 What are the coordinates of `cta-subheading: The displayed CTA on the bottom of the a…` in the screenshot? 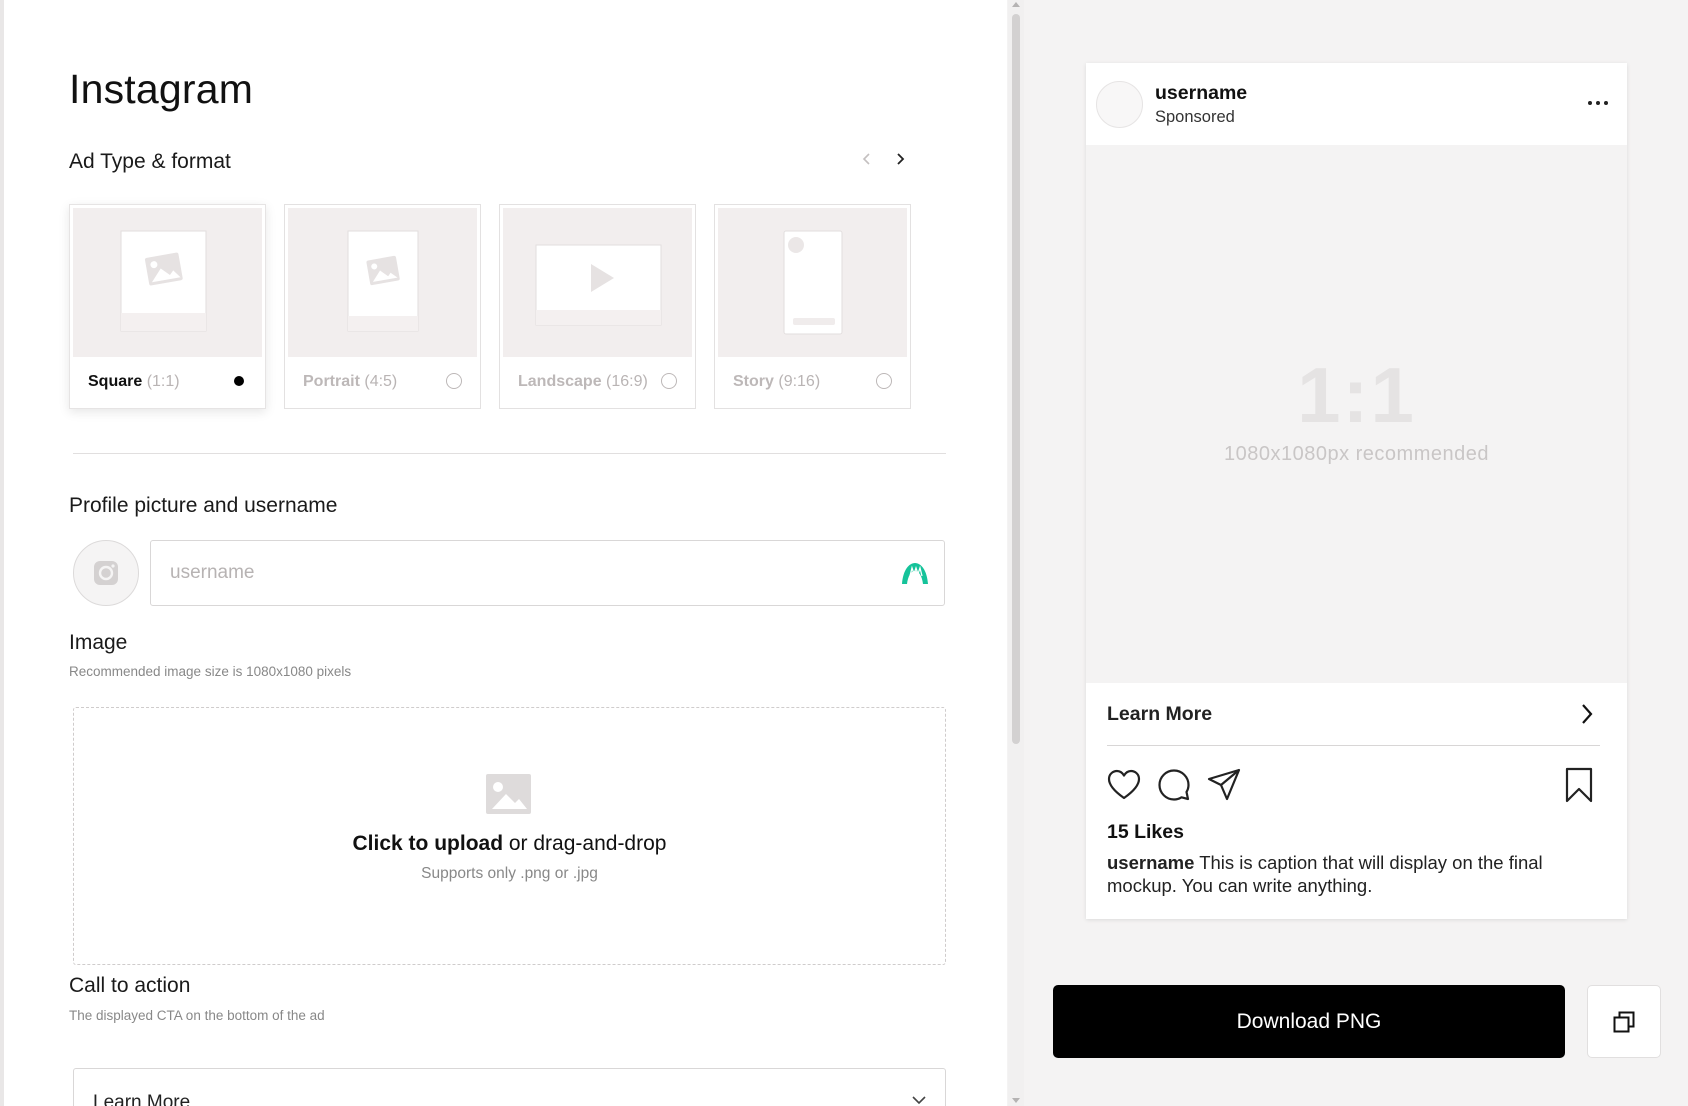 It's located at (197, 1015).